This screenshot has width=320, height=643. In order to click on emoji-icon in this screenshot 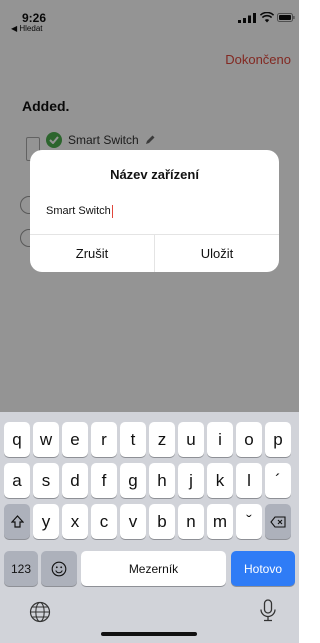, I will do `click(59, 568)`.